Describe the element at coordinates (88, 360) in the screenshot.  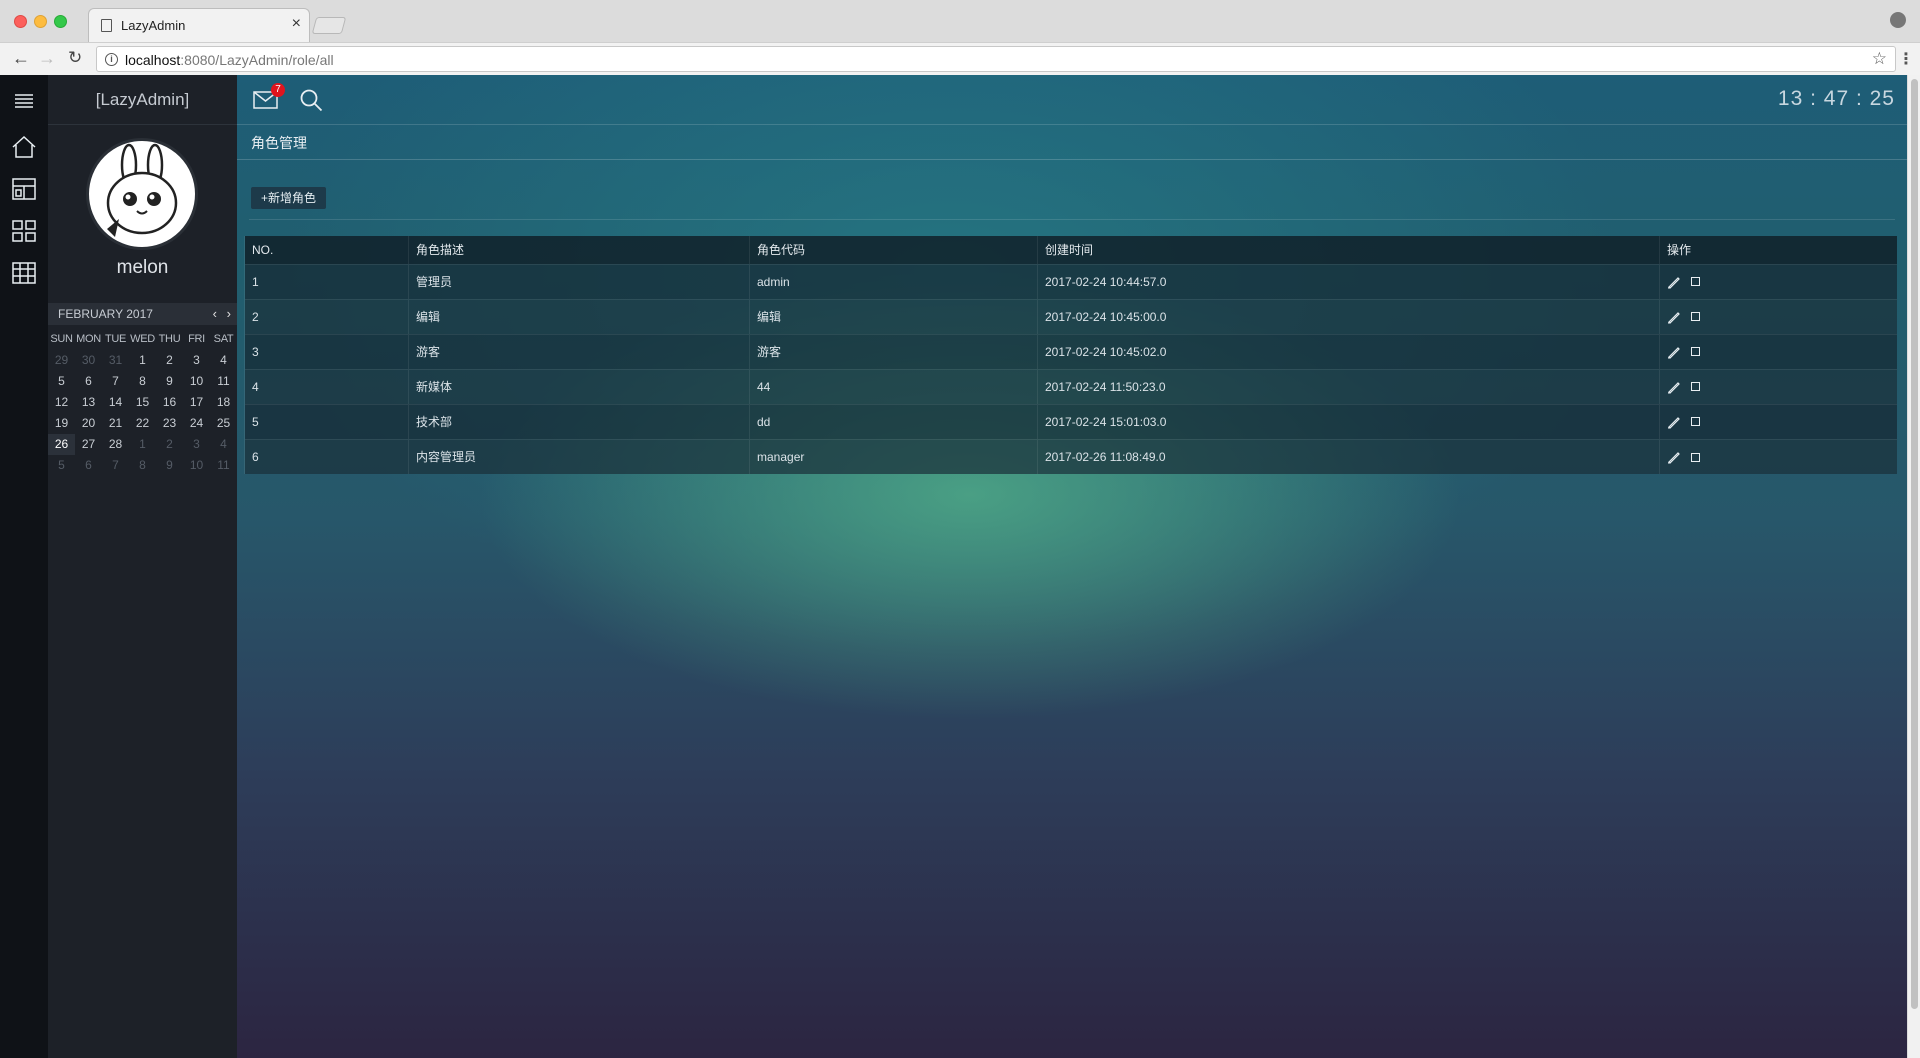
I see `calendar-day: 30` at that location.